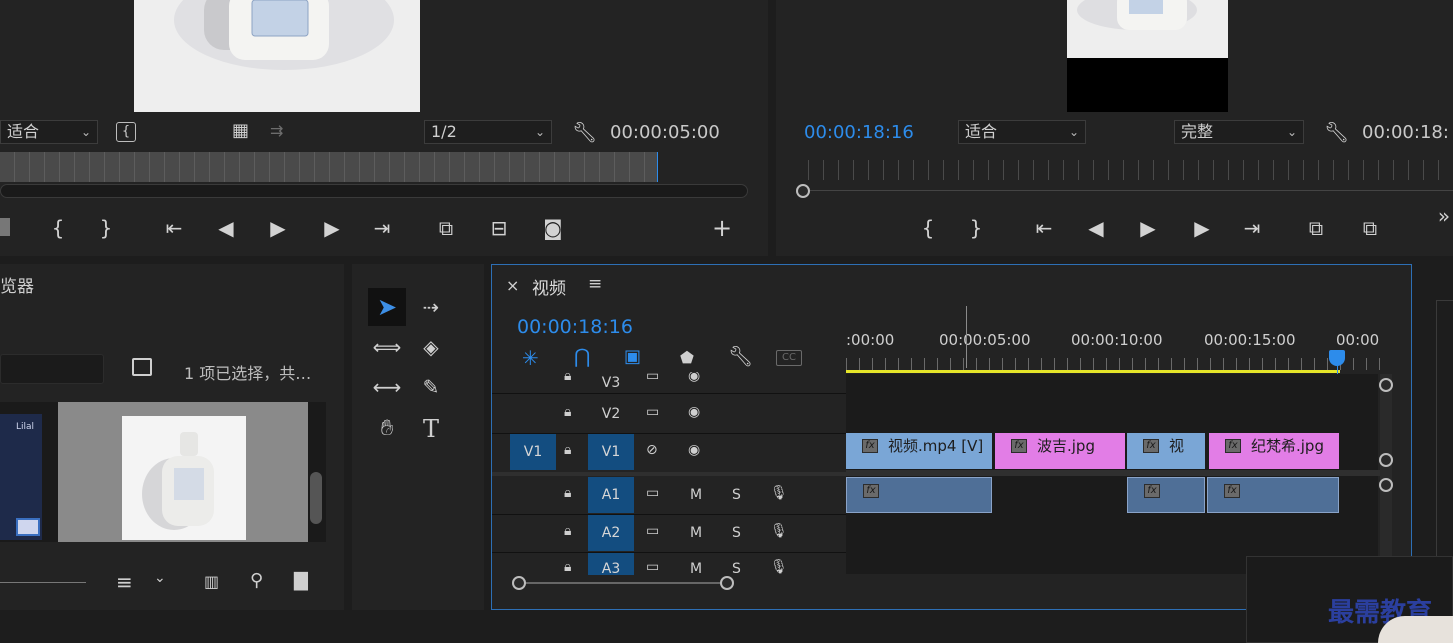 This screenshot has height=643, width=1453. I want to click on chevron-down-icon: ⌄, so click(160, 578).